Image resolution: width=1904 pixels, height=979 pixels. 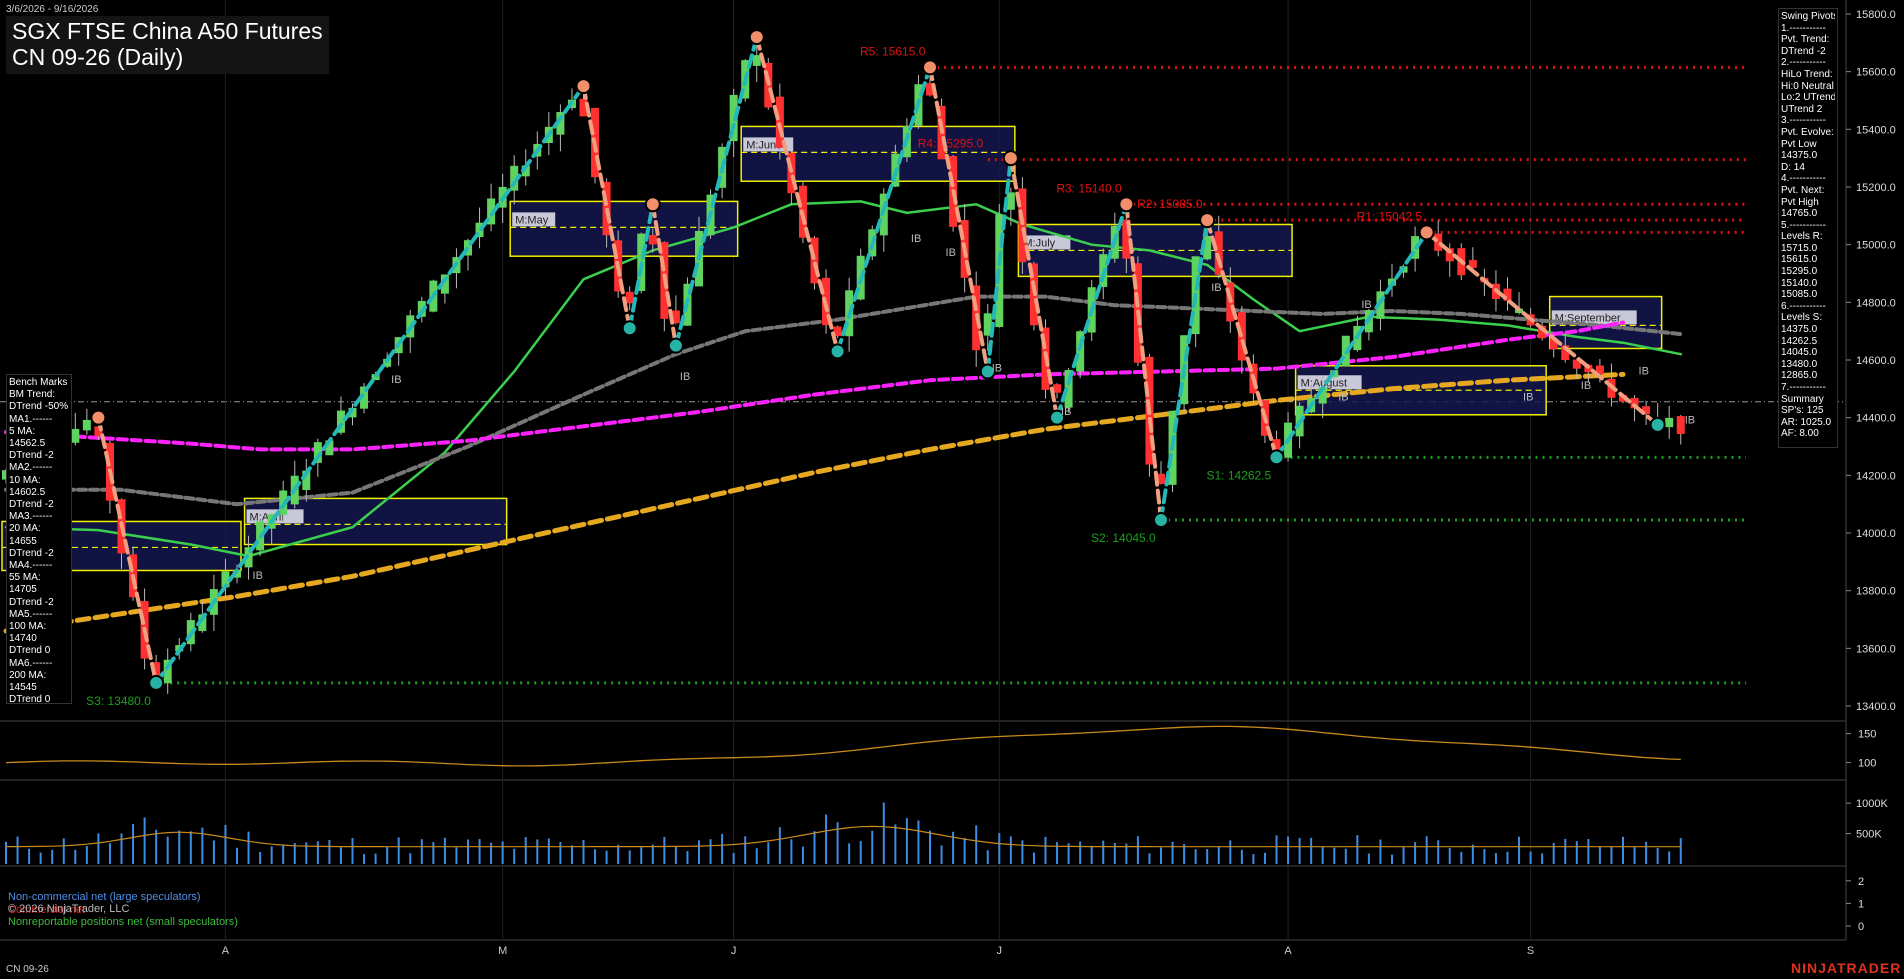 What do you see at coordinates (1876, 15) in the screenshot?
I see `price-tick-label: 15800.0` at bounding box center [1876, 15].